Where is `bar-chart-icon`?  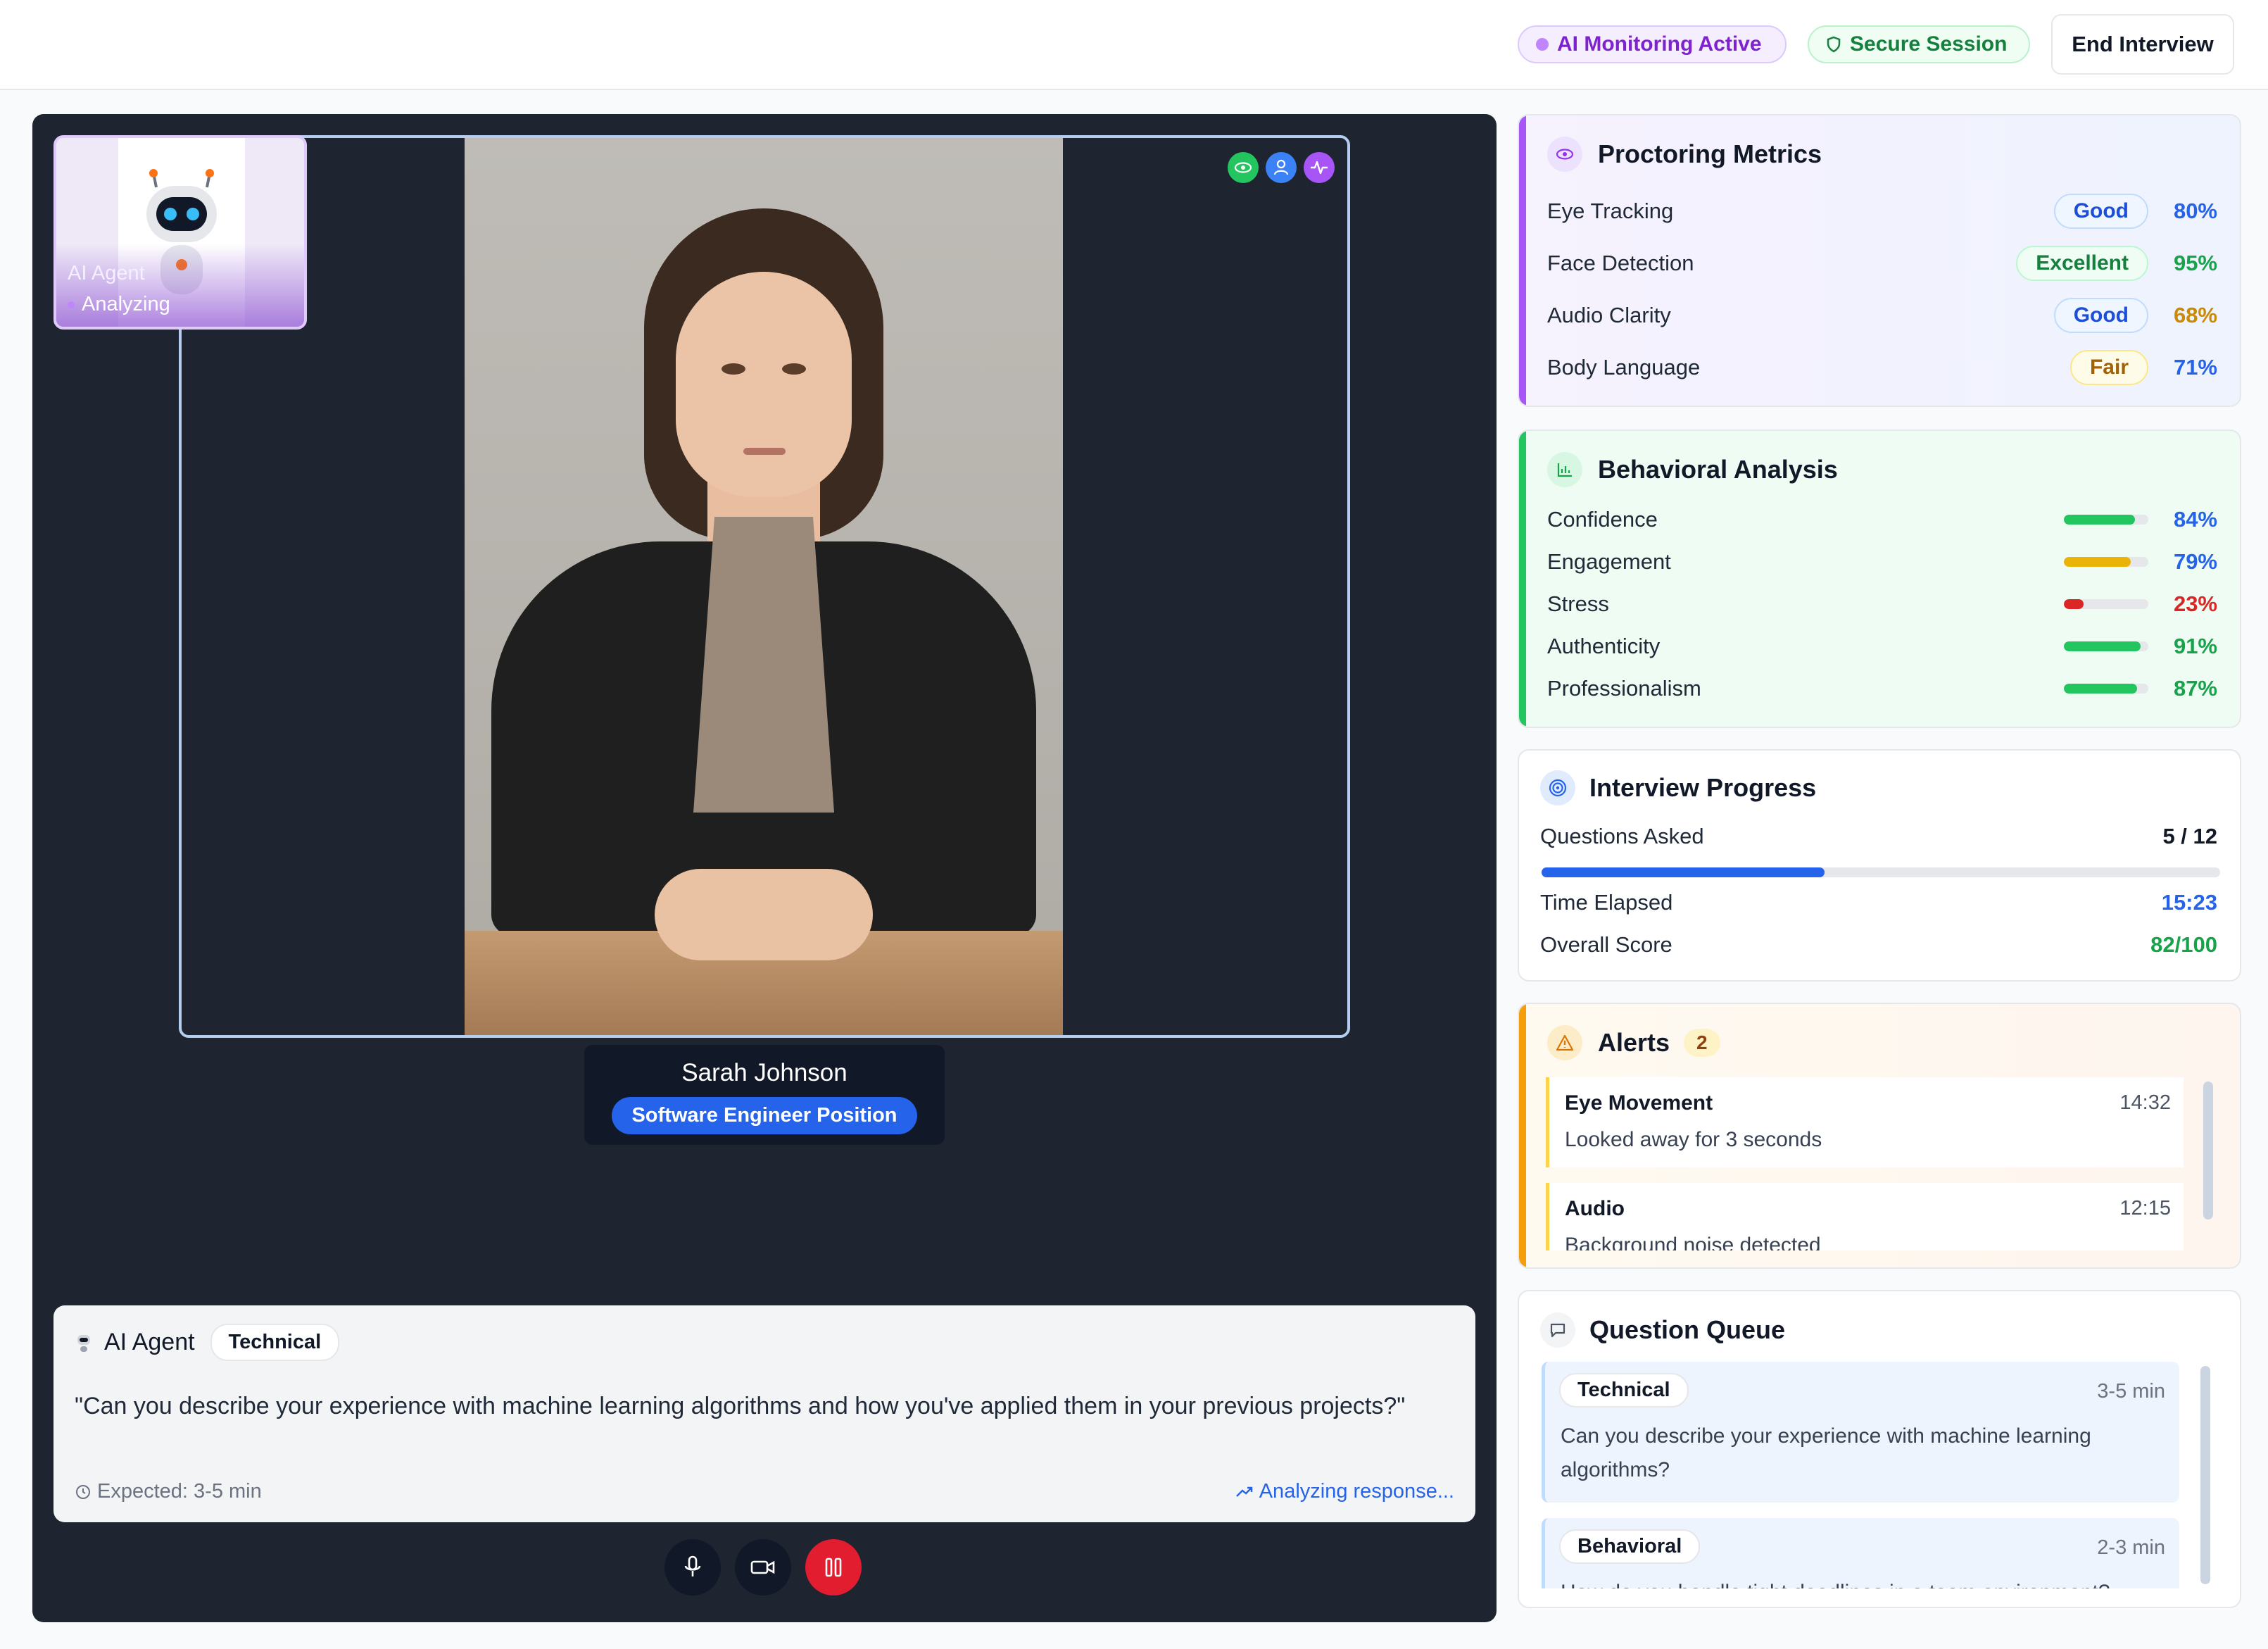 bar-chart-icon is located at coordinates (1565, 469).